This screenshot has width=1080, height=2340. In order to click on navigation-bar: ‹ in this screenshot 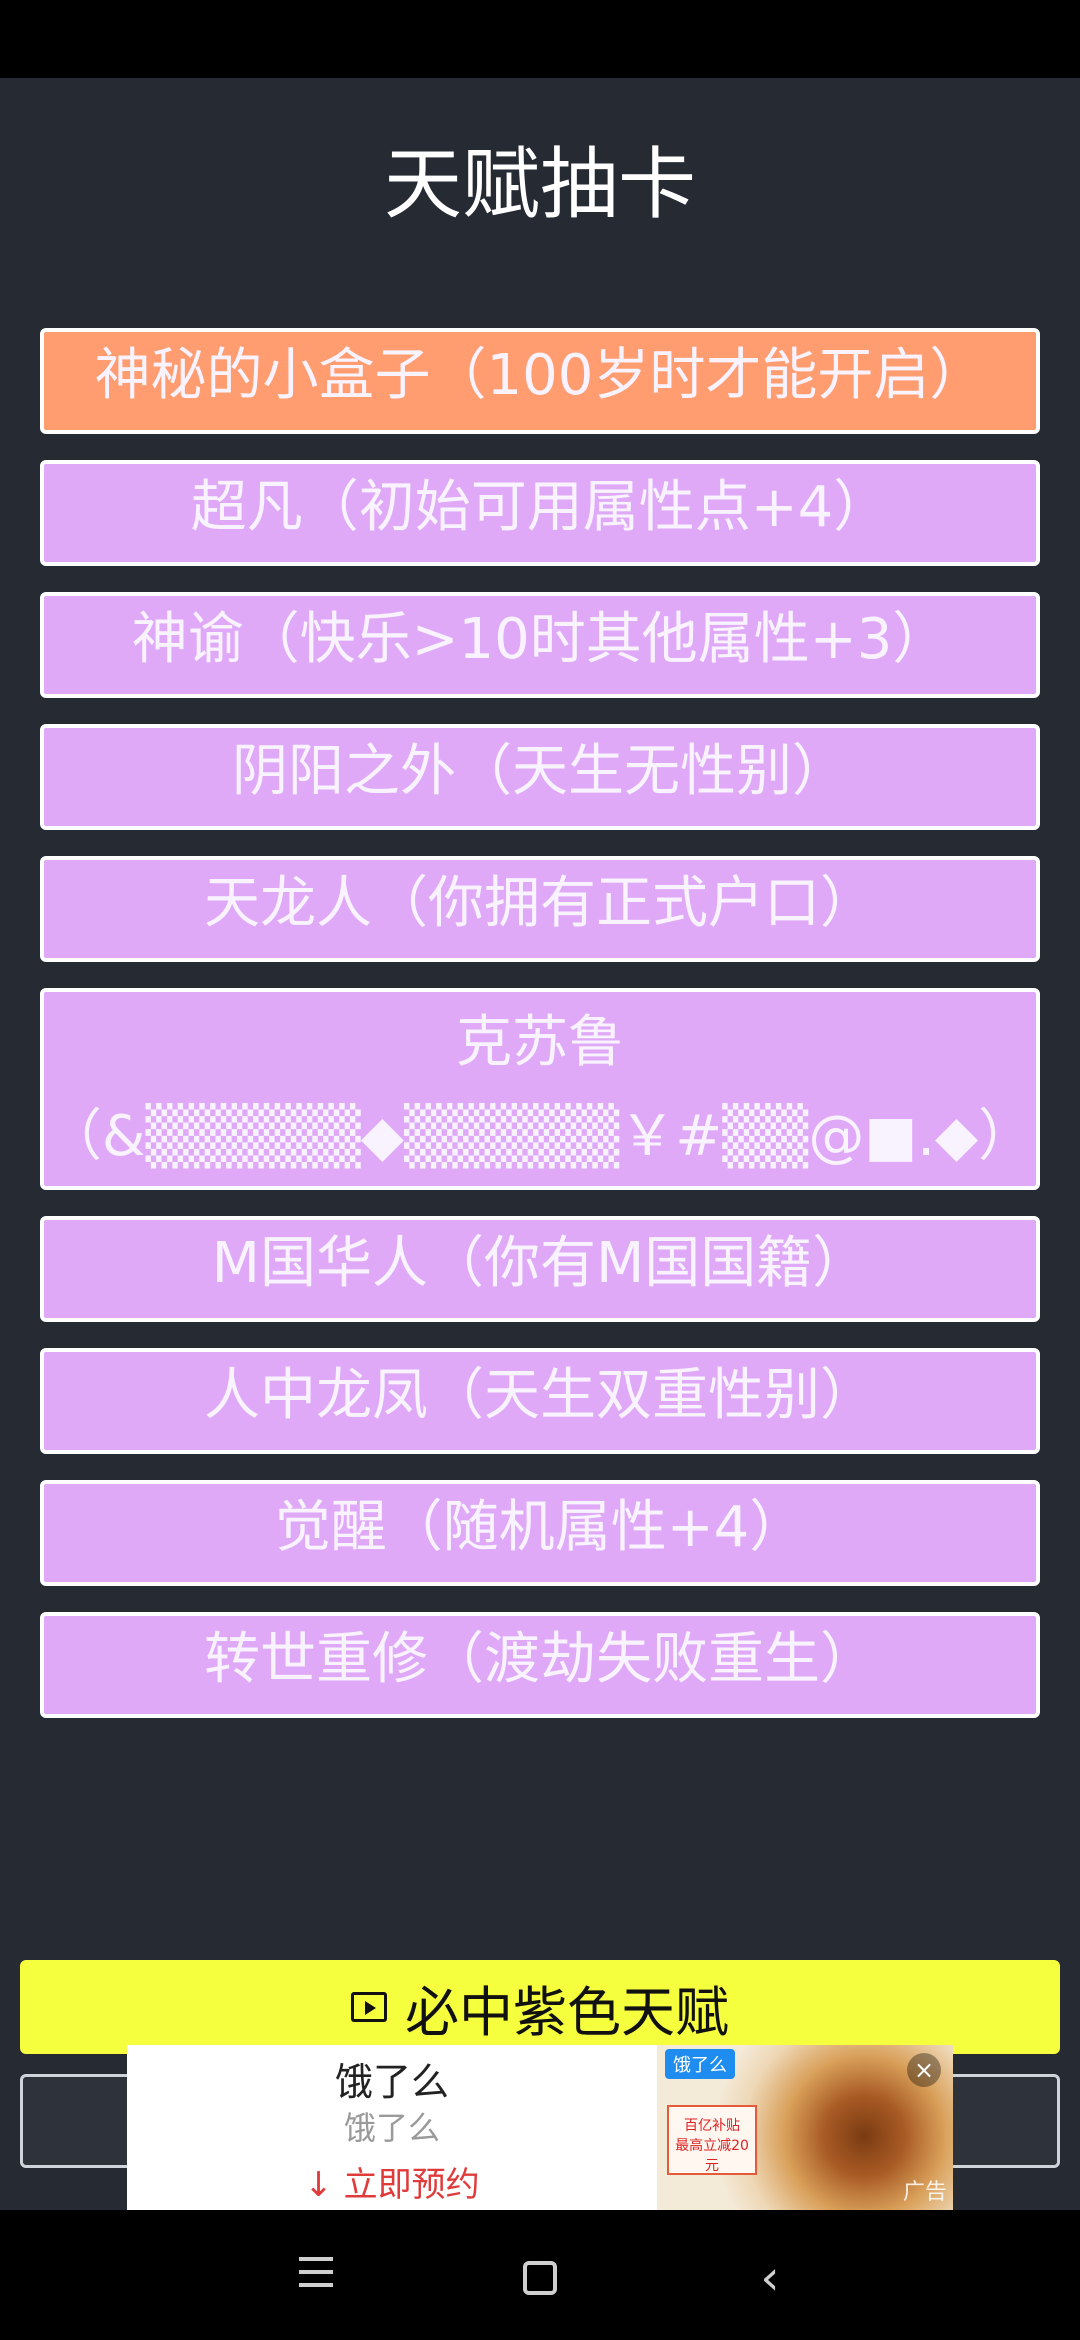, I will do `click(540, 2275)`.